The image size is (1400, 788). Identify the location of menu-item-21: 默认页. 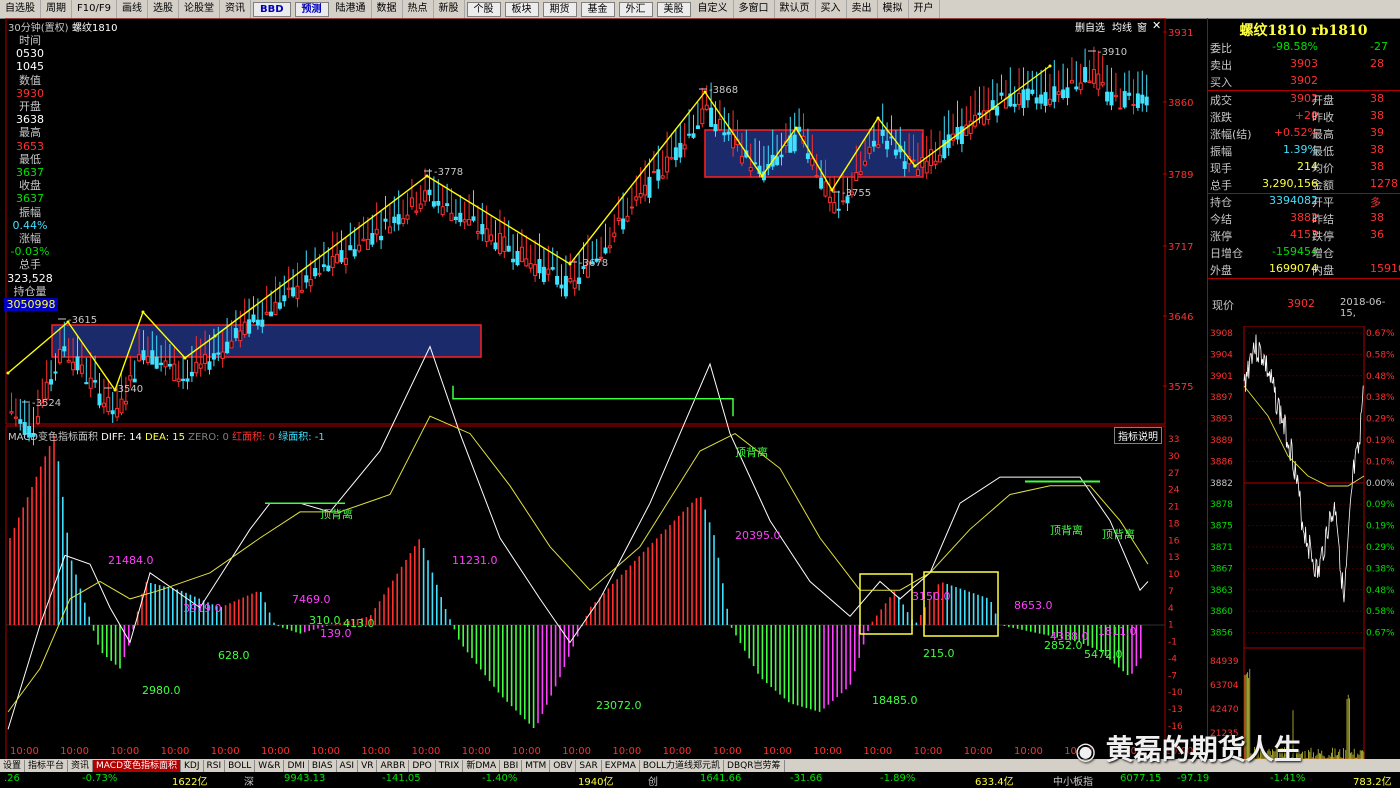
(795, 9).